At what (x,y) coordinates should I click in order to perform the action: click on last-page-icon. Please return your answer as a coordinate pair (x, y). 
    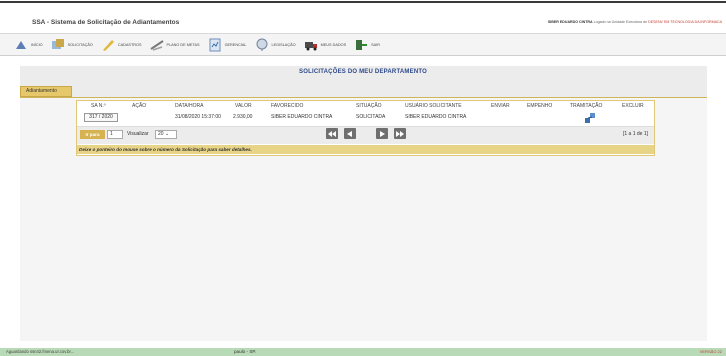
    Looking at the image, I should click on (400, 133).